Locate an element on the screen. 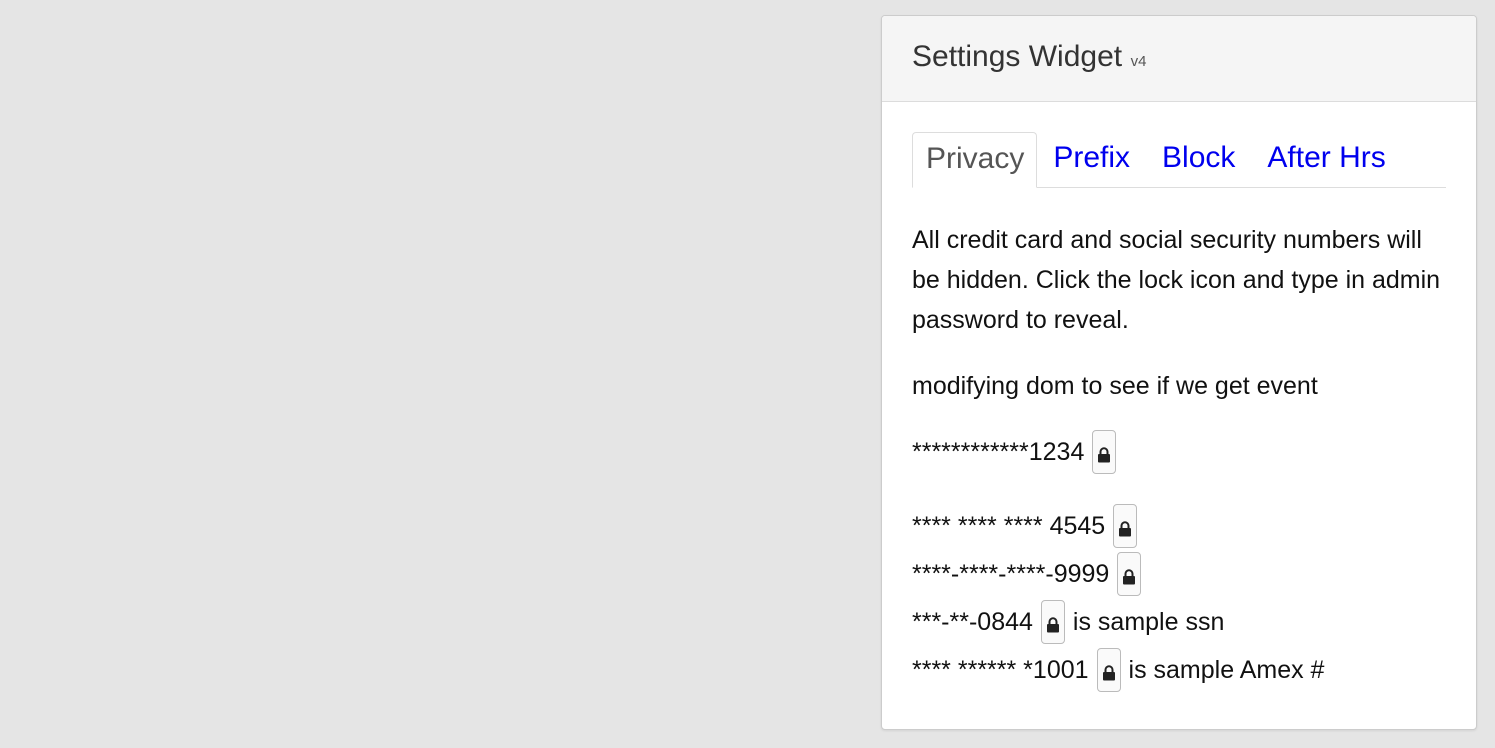 The height and width of the screenshot is (748, 1495). tab-privacy: Privacy is located at coordinates (975, 160).